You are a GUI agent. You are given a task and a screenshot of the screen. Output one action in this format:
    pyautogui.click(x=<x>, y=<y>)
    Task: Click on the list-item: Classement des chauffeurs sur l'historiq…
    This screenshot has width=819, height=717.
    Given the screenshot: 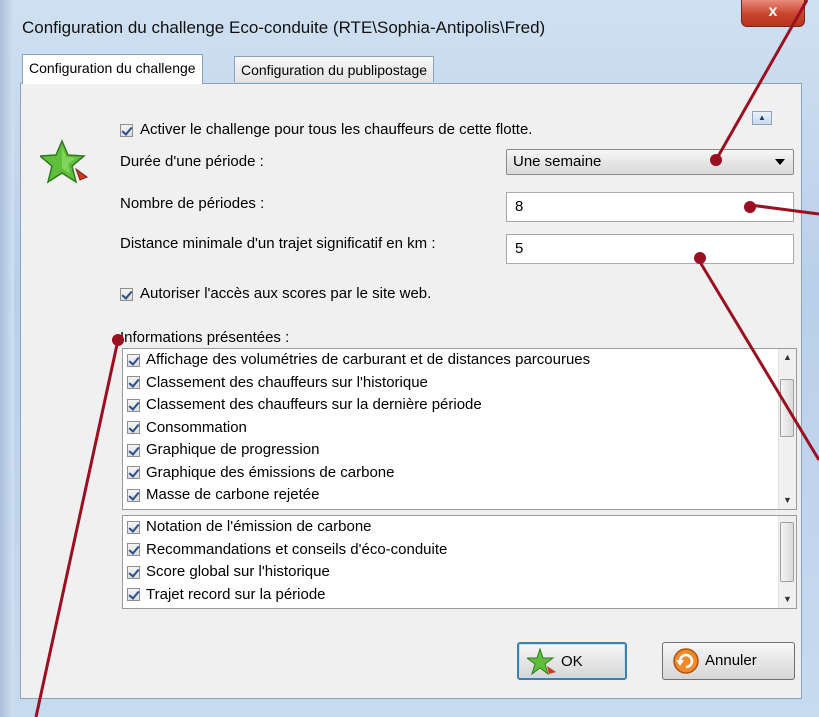 What is the action you would take?
    pyautogui.click(x=459, y=383)
    